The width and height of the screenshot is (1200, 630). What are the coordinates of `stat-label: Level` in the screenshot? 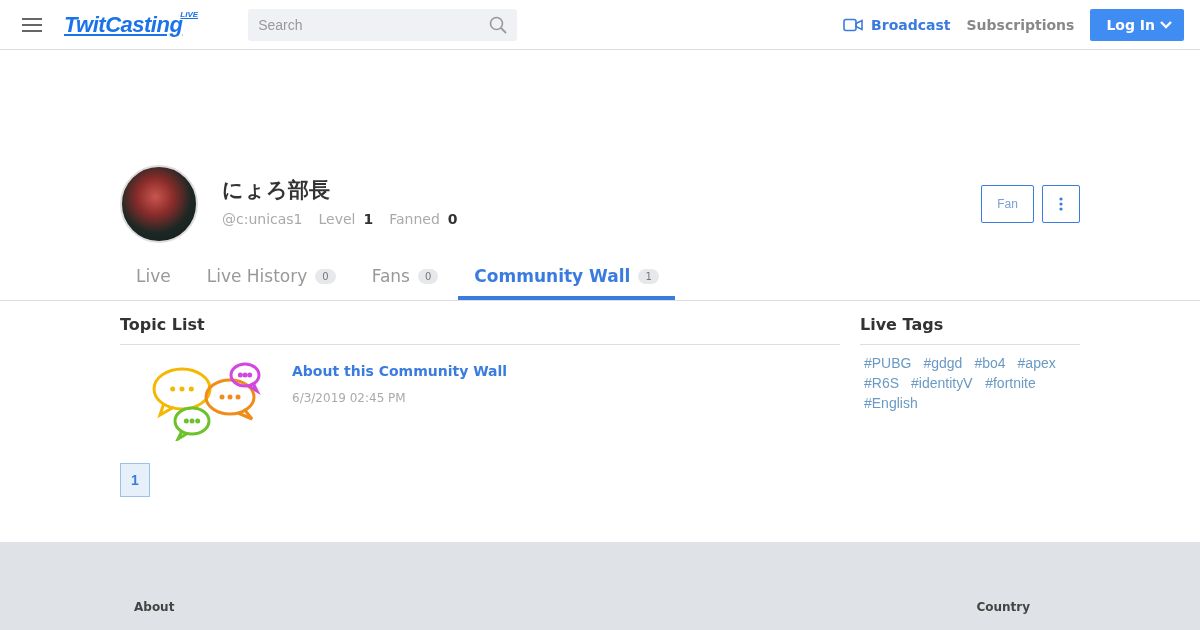 It's located at (337, 218).